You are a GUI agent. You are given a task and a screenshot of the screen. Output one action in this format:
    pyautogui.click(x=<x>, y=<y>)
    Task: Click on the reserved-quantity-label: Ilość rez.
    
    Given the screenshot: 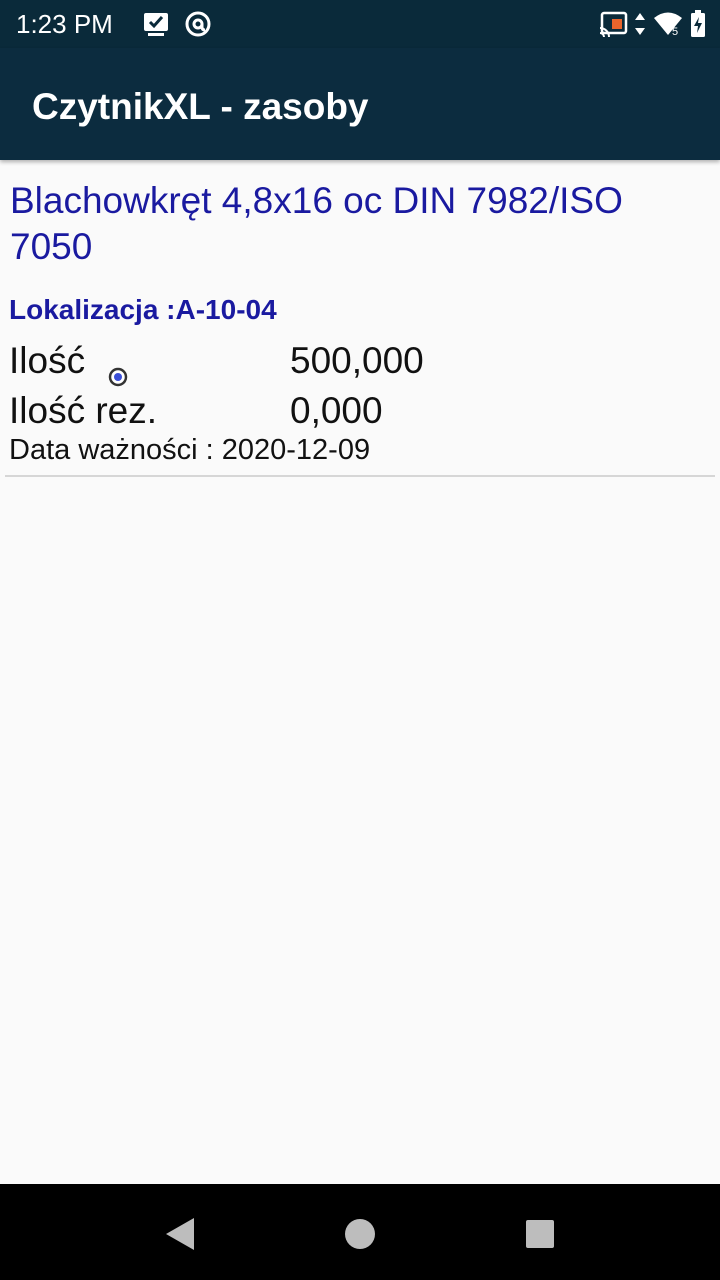 What is the action you would take?
    pyautogui.click(x=83, y=410)
    